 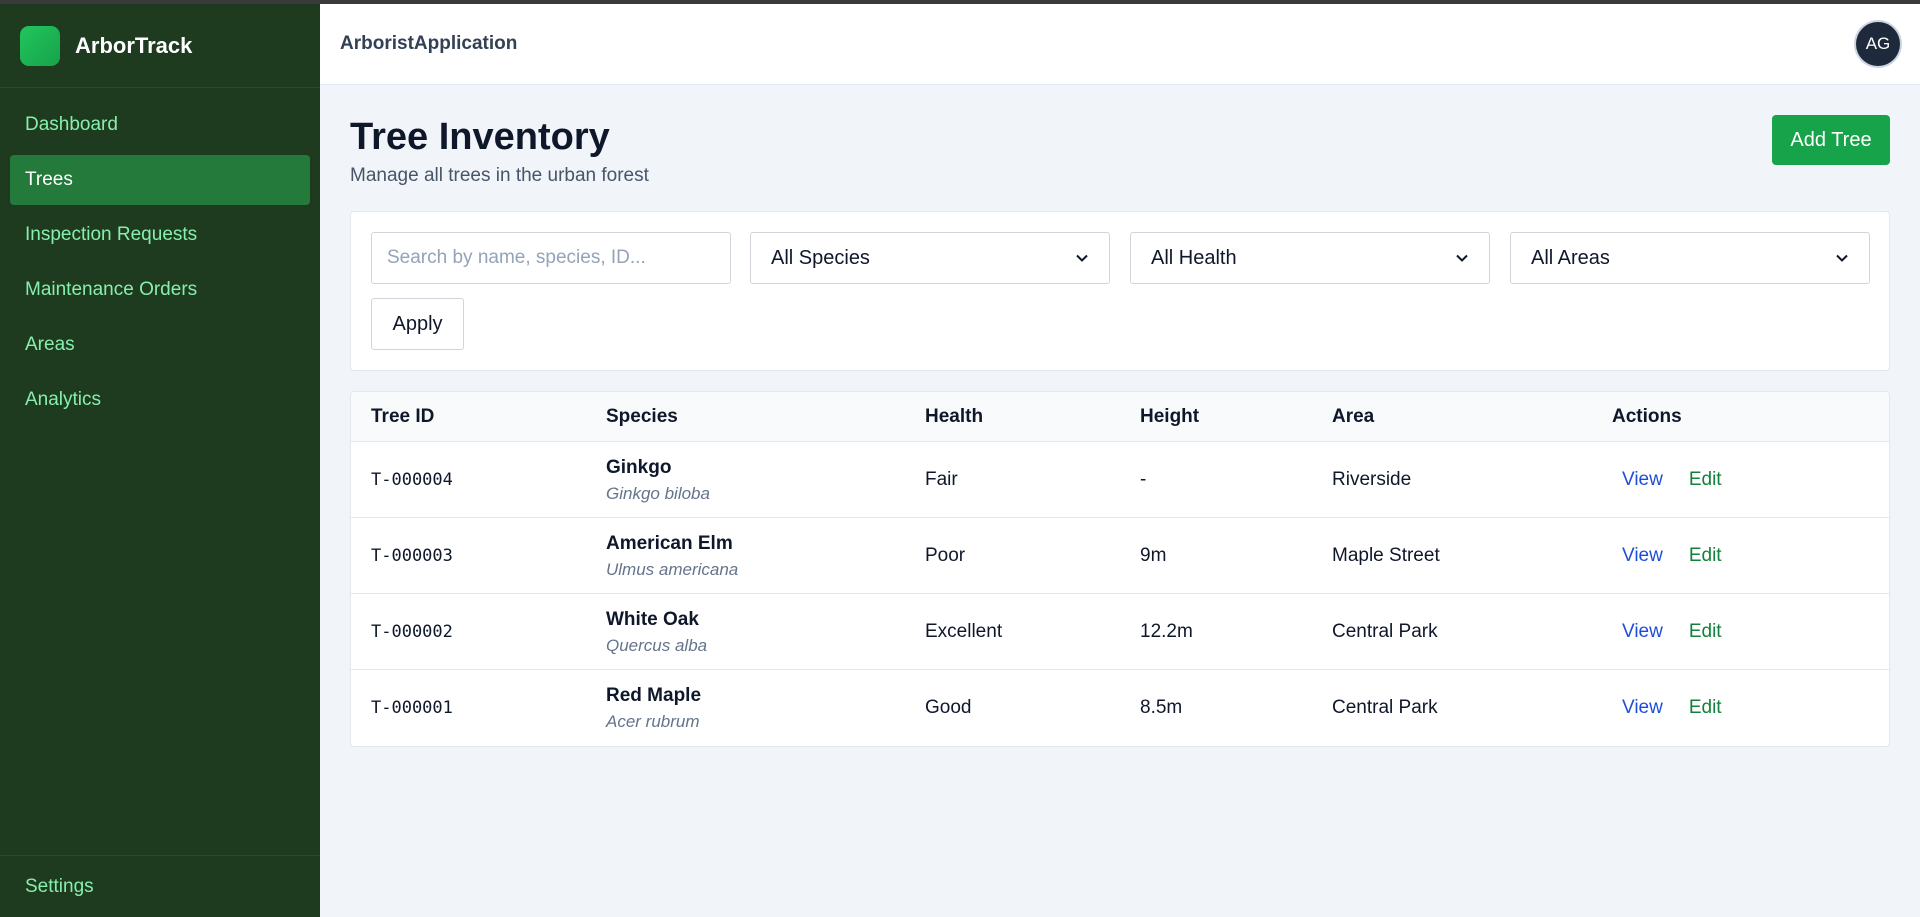 I want to click on column-header-health: Health, so click(x=954, y=417).